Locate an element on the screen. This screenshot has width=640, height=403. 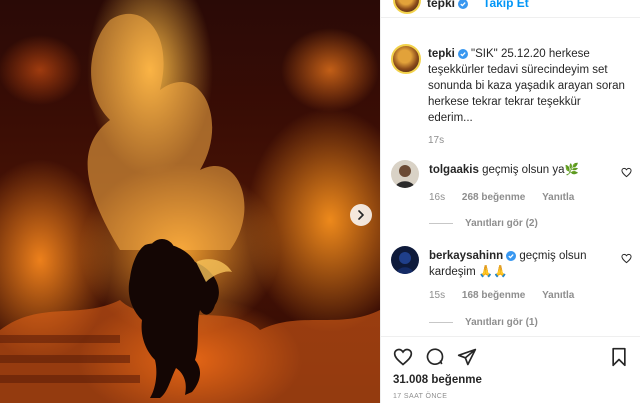
chevron-right-icon is located at coordinates (361, 215).